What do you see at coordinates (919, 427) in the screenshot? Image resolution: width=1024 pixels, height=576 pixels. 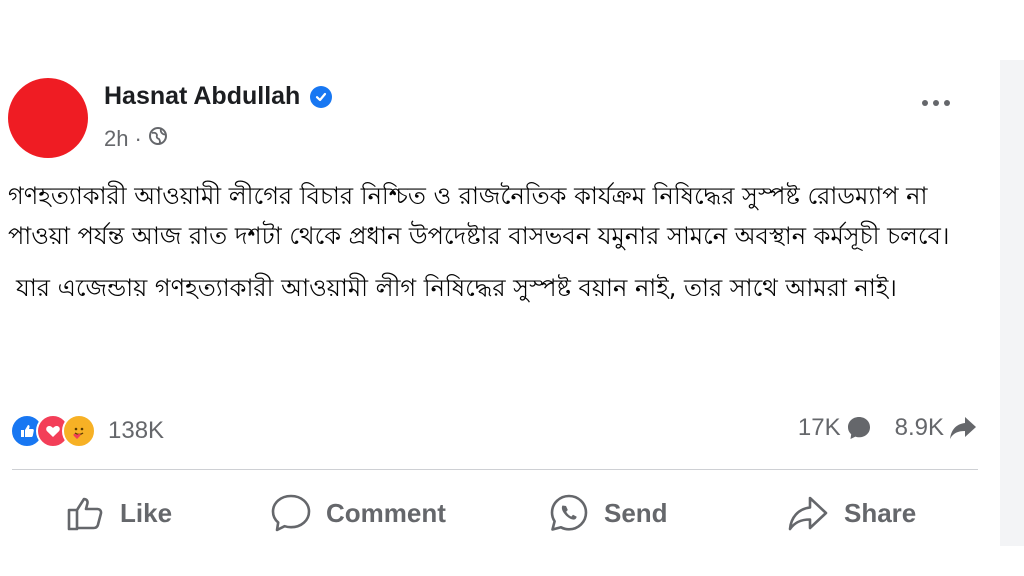 I see `share-count: 8.9K` at bounding box center [919, 427].